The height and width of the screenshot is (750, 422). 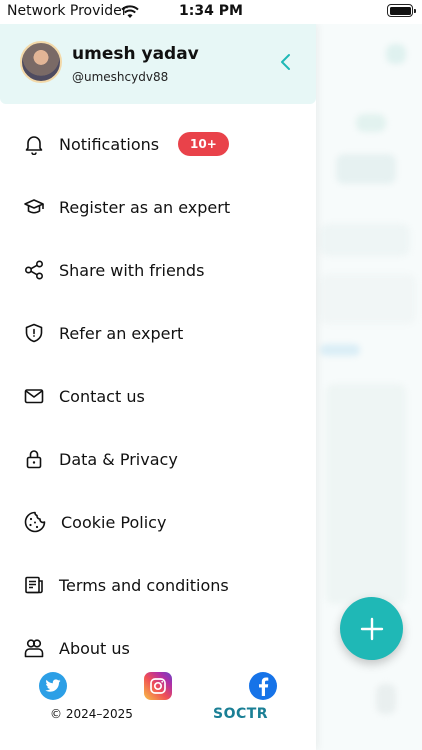 I want to click on twitter-icon, so click(x=53, y=686).